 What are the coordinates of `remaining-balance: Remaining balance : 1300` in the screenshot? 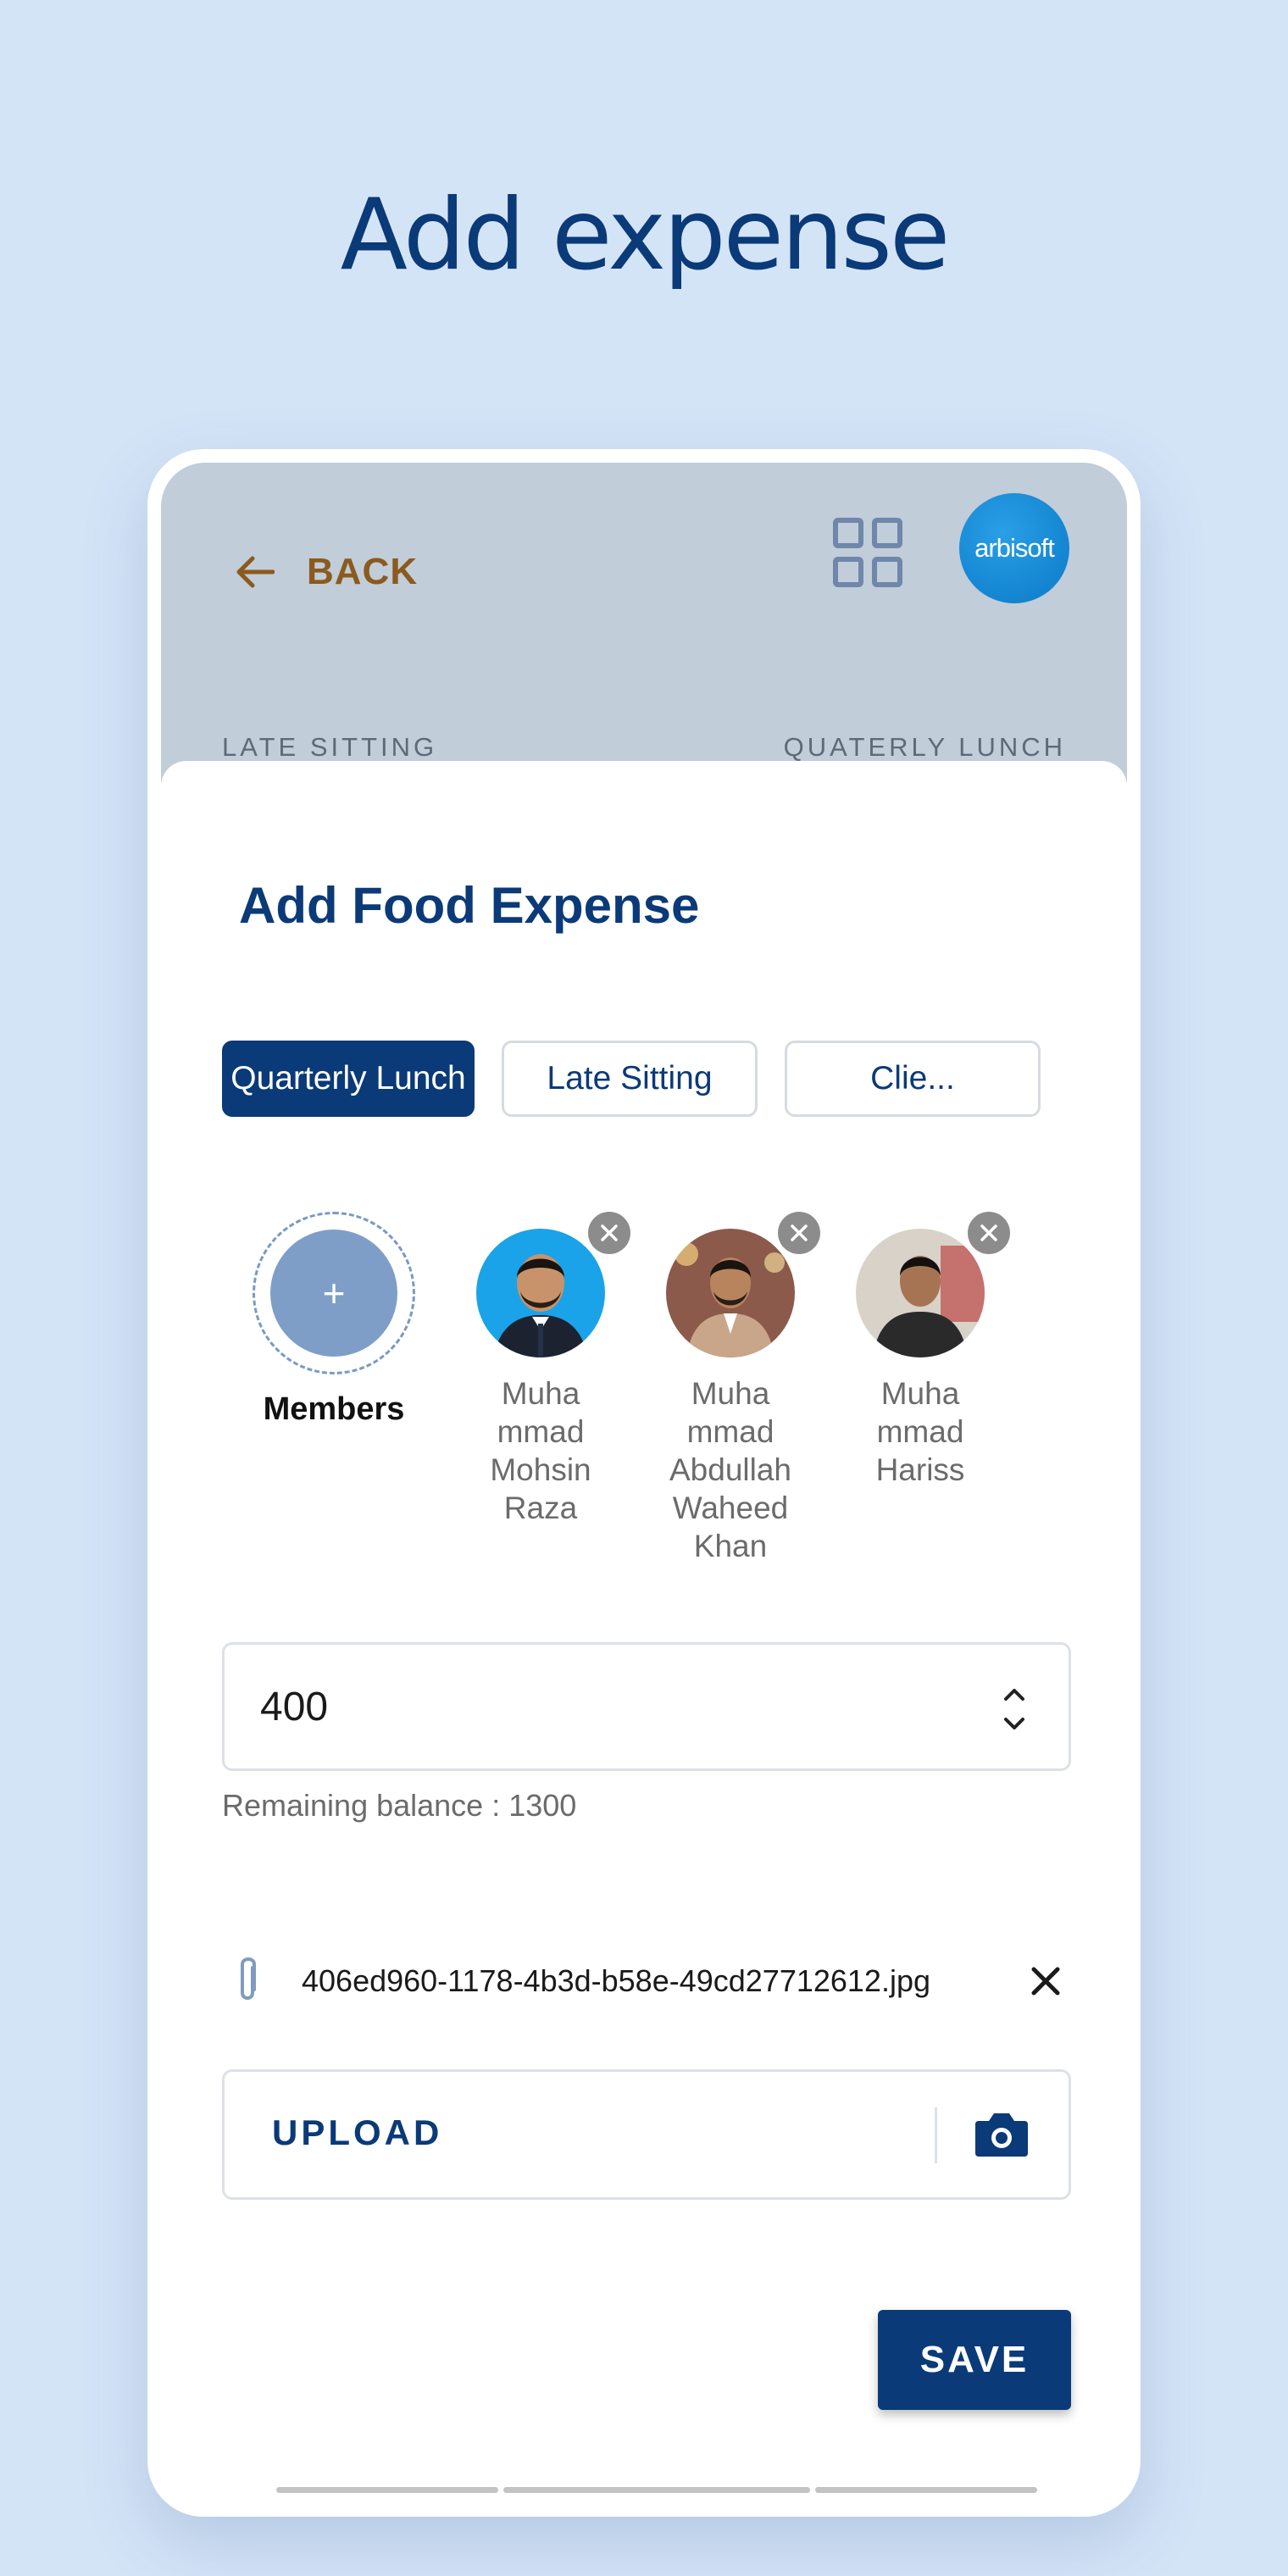 It's located at (399, 1805).